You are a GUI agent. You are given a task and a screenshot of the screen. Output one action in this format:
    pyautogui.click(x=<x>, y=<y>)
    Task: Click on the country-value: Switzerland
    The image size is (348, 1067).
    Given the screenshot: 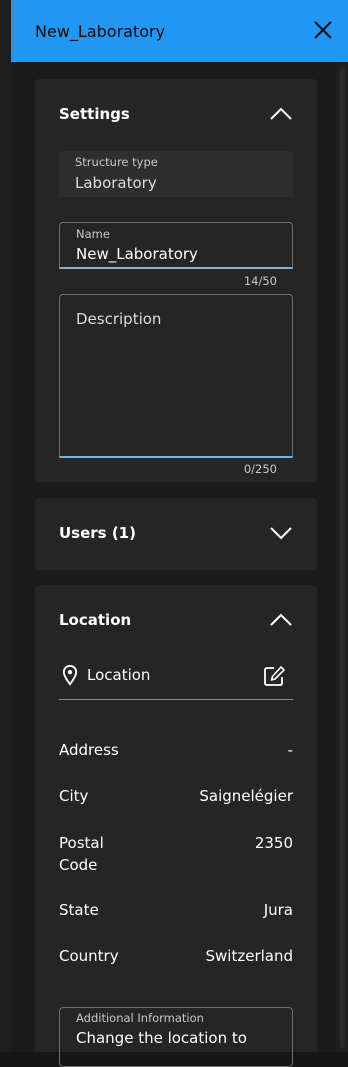 What is the action you would take?
    pyautogui.click(x=249, y=956)
    